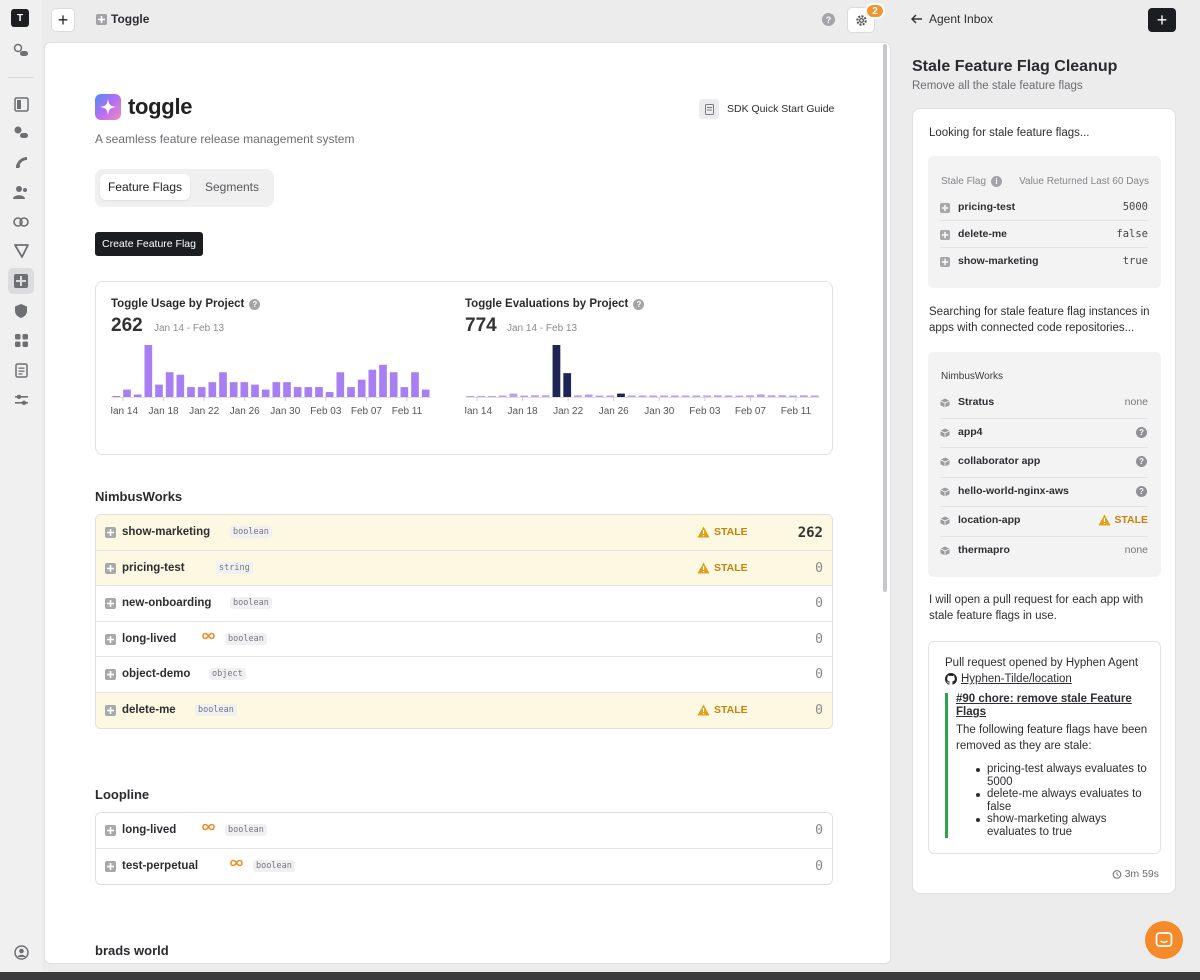 This screenshot has height=980, width=1200. What do you see at coordinates (464, 533) in the screenshot?
I see `flag-row: show-marketing boolean STALE 262` at bounding box center [464, 533].